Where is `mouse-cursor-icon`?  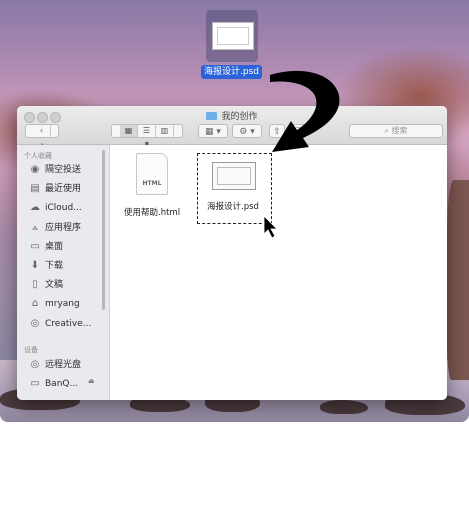
mouse-cursor-icon is located at coordinates (270, 227).